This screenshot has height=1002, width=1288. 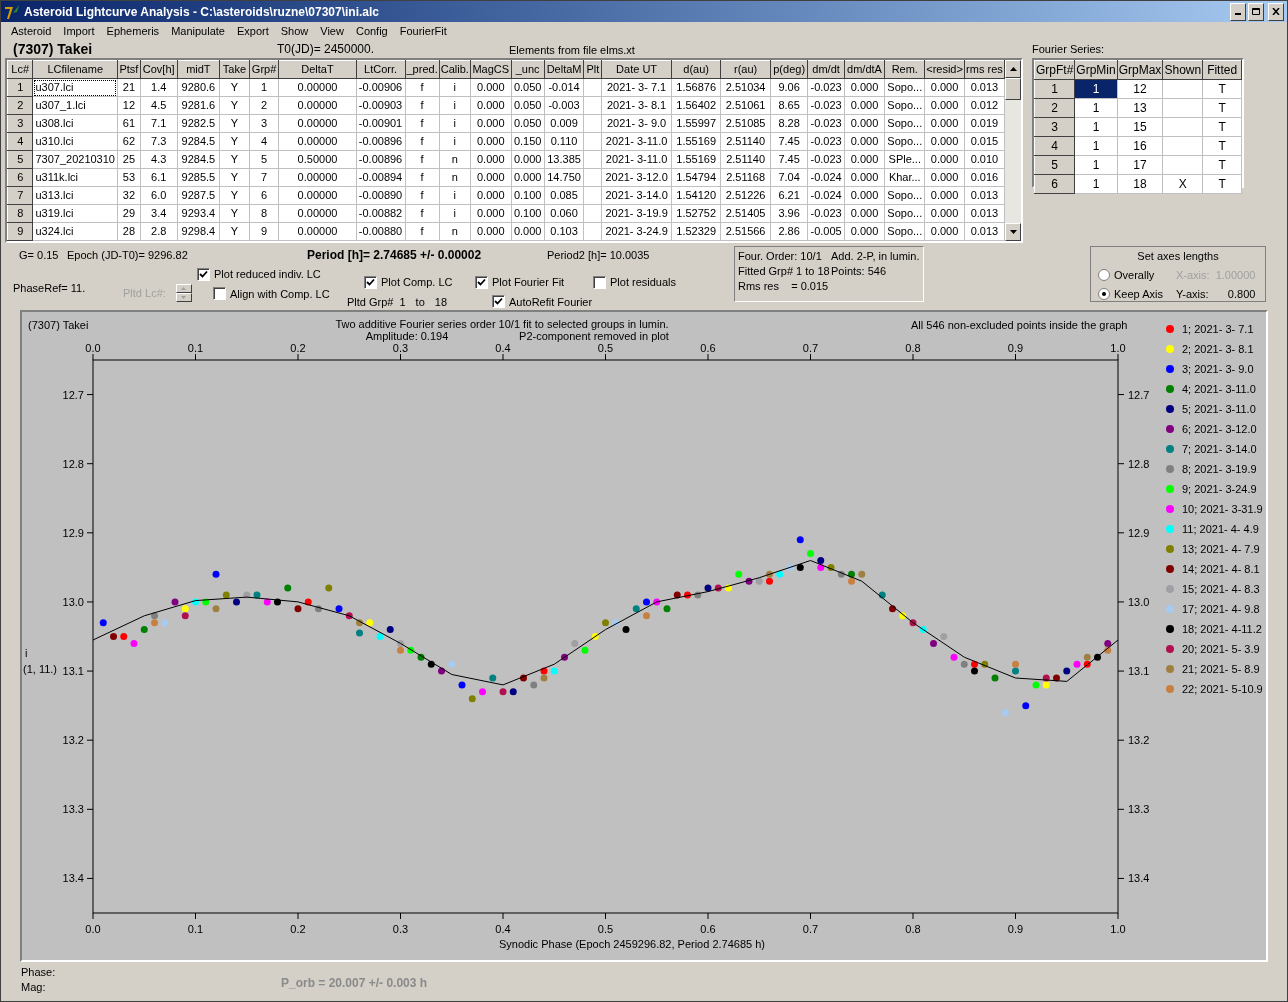 I want to click on table-cell: 0.013, so click(x=984, y=195).